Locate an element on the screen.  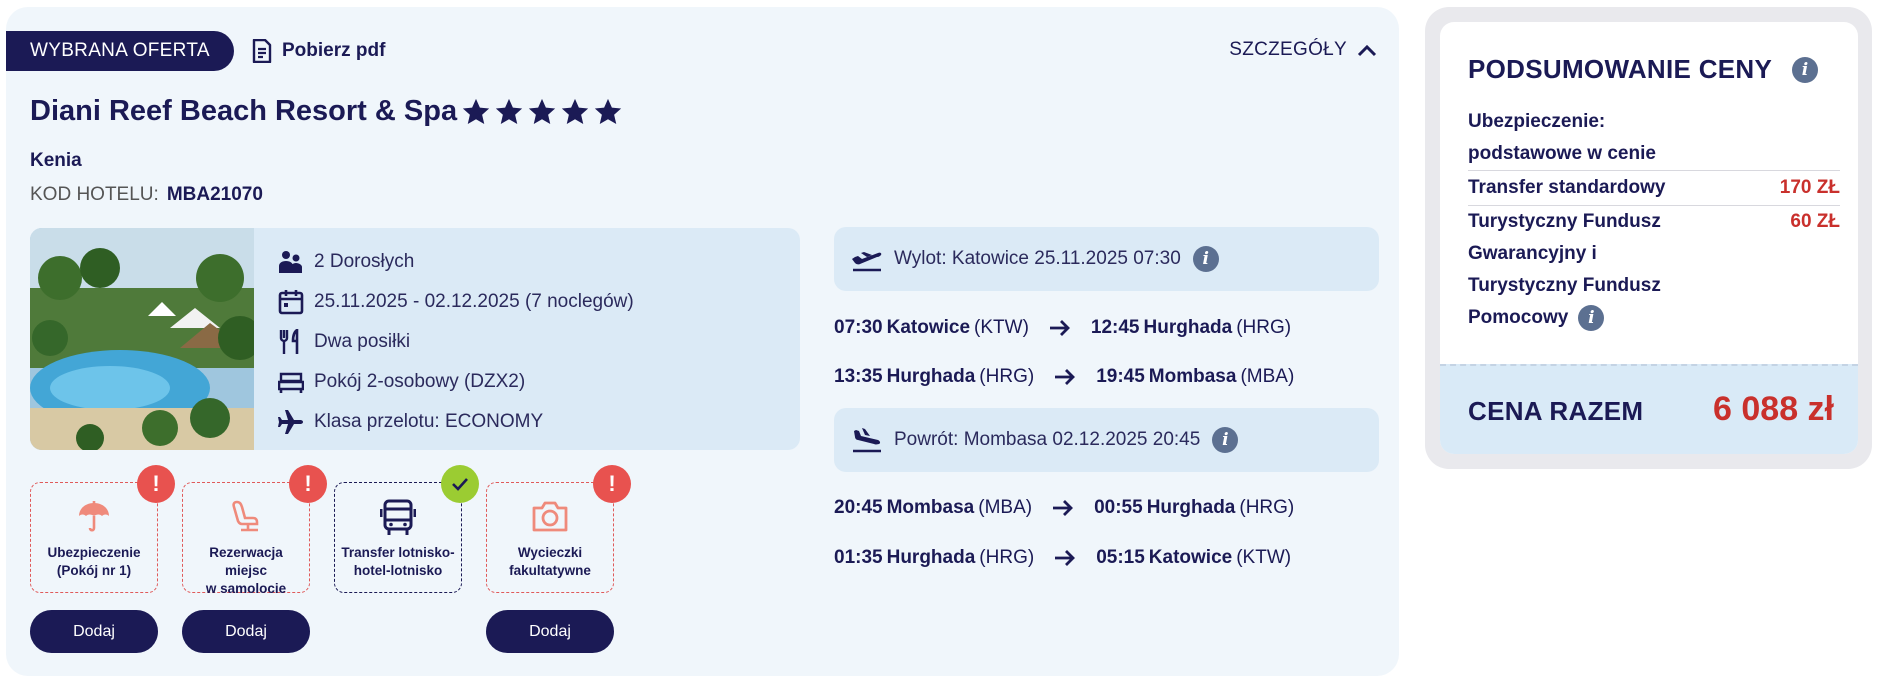
fork-knife-icon is located at coordinates (289, 341).